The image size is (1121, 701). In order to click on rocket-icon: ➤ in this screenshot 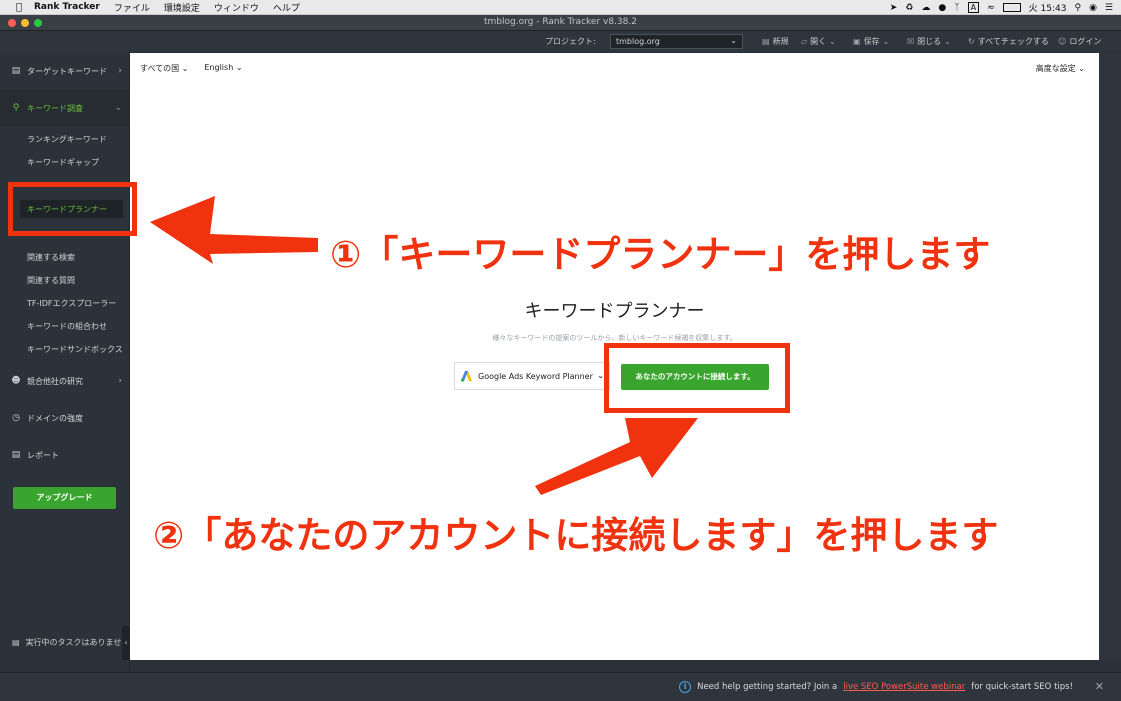, I will do `click(894, 8)`.